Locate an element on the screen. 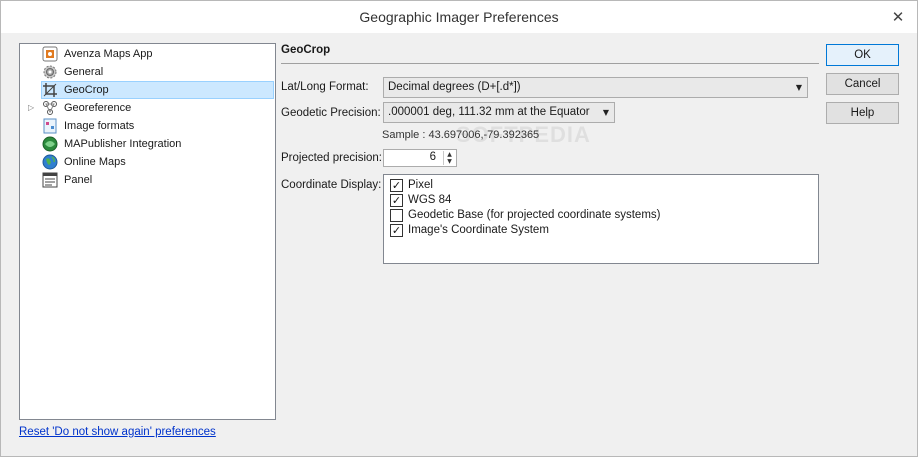 Image resolution: width=918 pixels, height=457 pixels. tree-item-geocrop: GeoCrop is located at coordinates (157, 90).